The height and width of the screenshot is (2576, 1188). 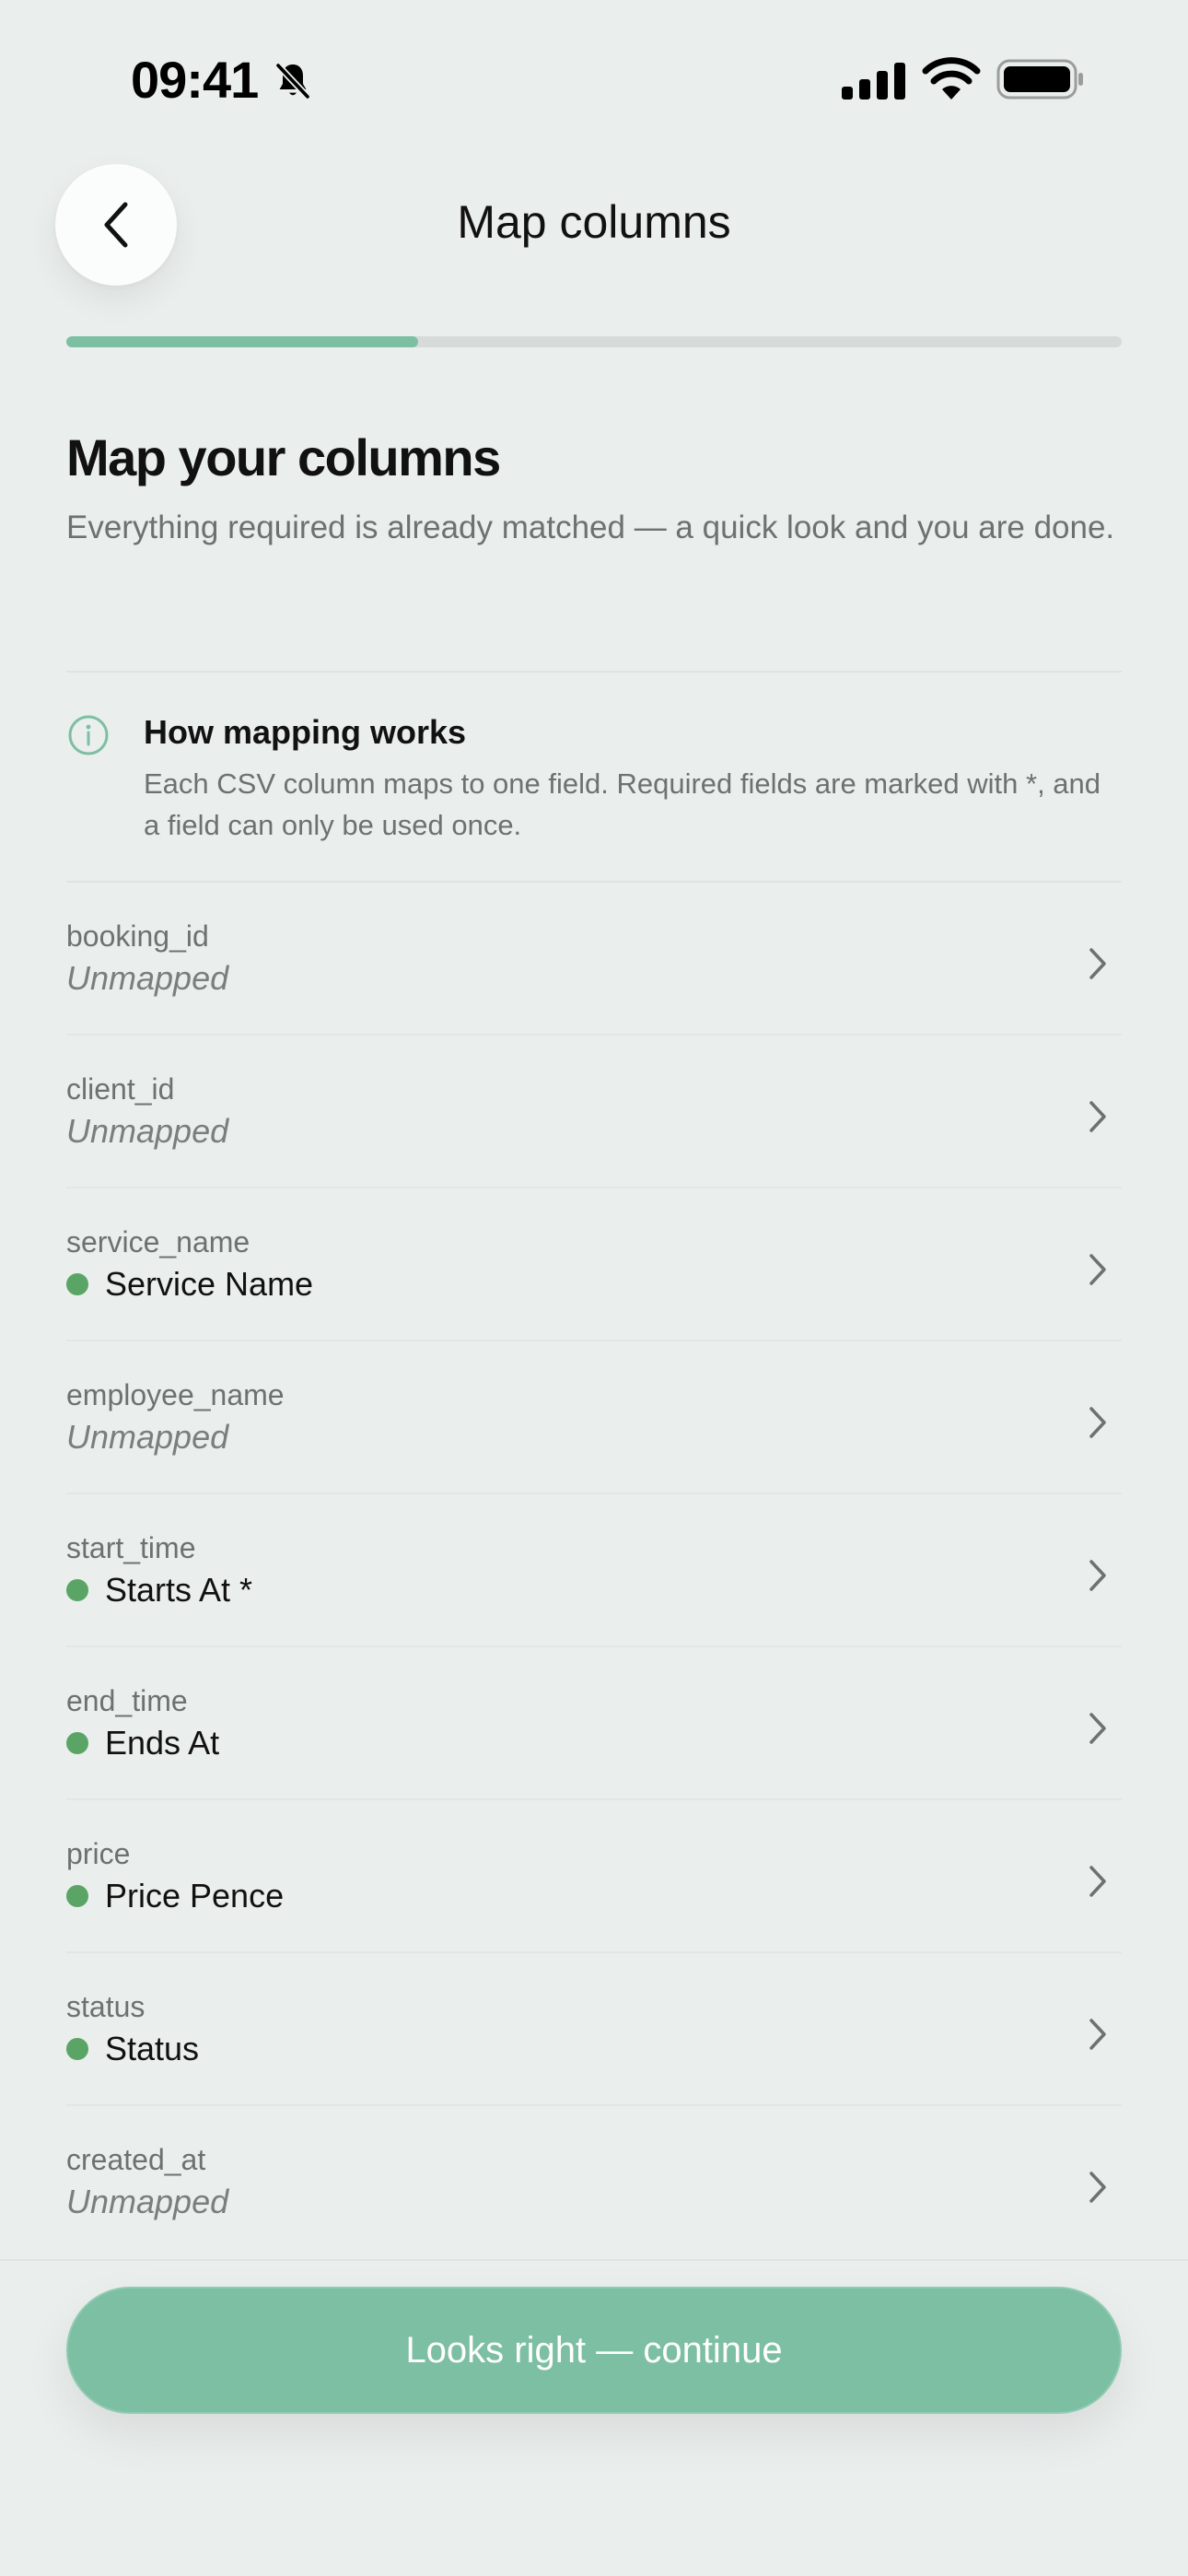 What do you see at coordinates (136, 2159) in the screenshot?
I see `csv-column-name: created_at` at bounding box center [136, 2159].